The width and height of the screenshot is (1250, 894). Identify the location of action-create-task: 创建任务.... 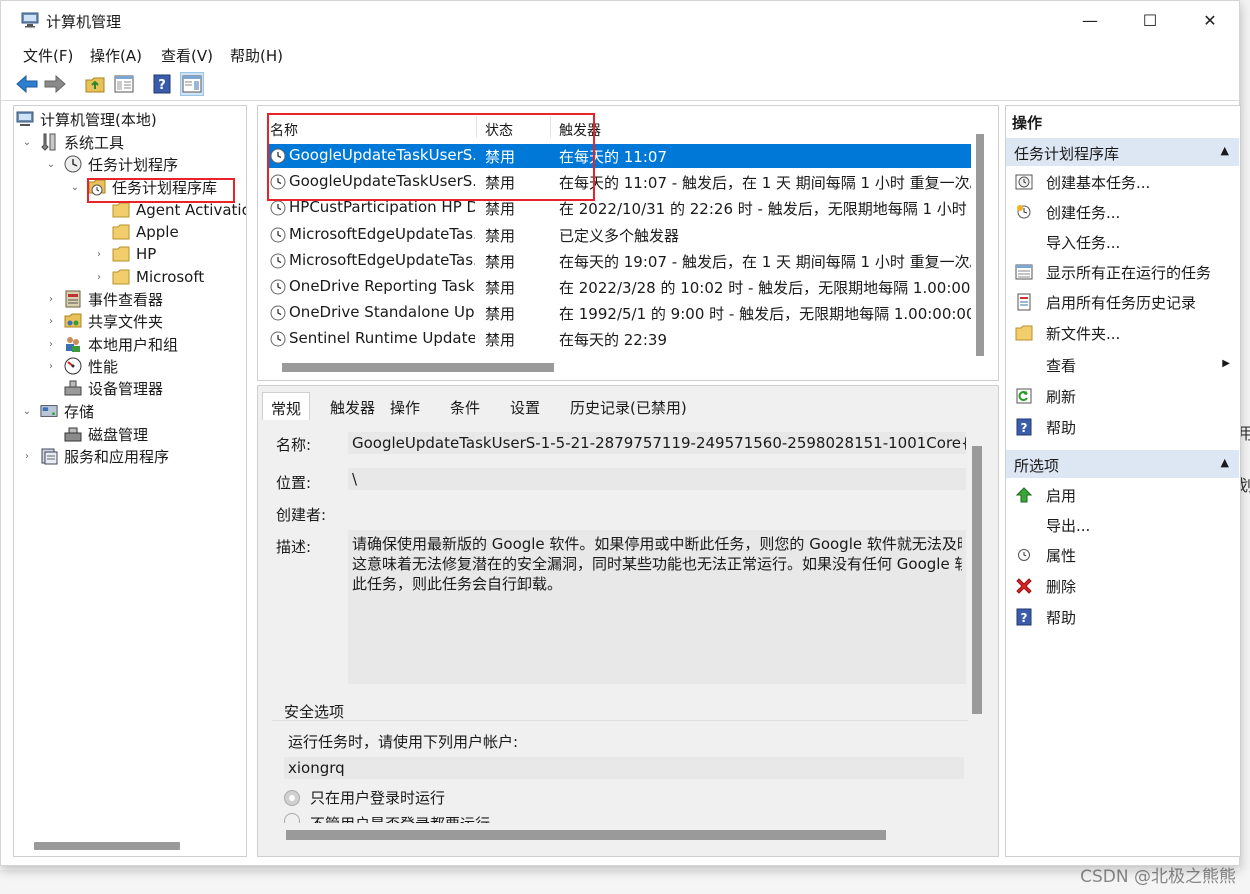
(1124, 212).